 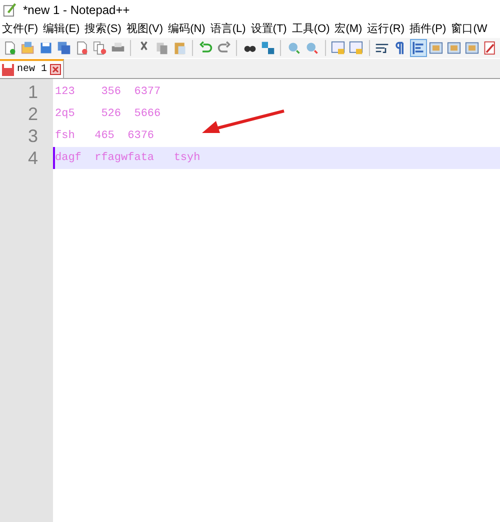 I want to click on floppy-disks-icon, so click(x=63, y=48).